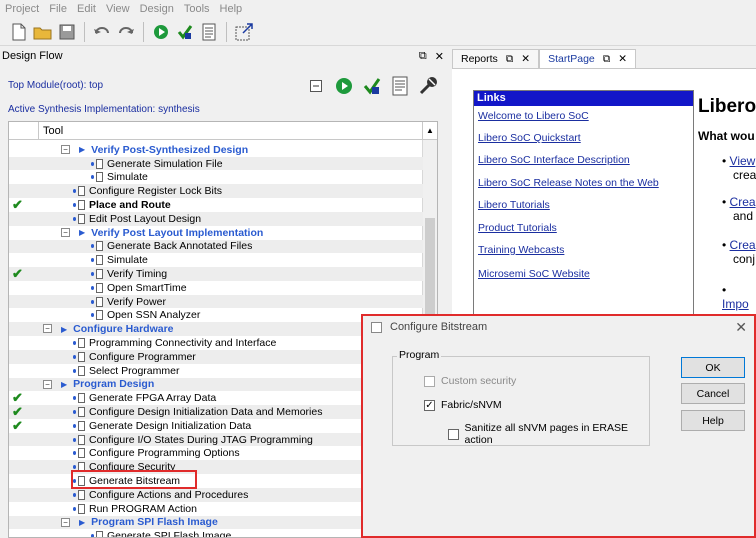 The image size is (756, 538). What do you see at coordinates (713, 420) in the screenshot?
I see `help-button: Help` at bounding box center [713, 420].